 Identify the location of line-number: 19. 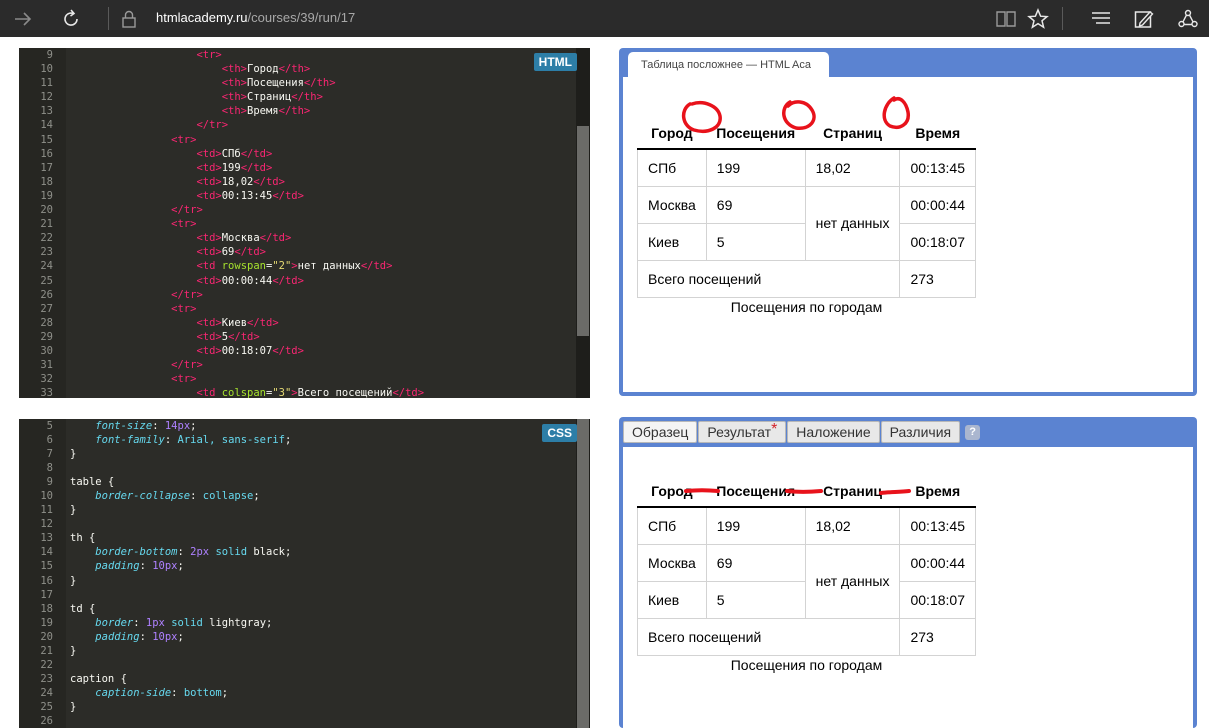
(46, 195).